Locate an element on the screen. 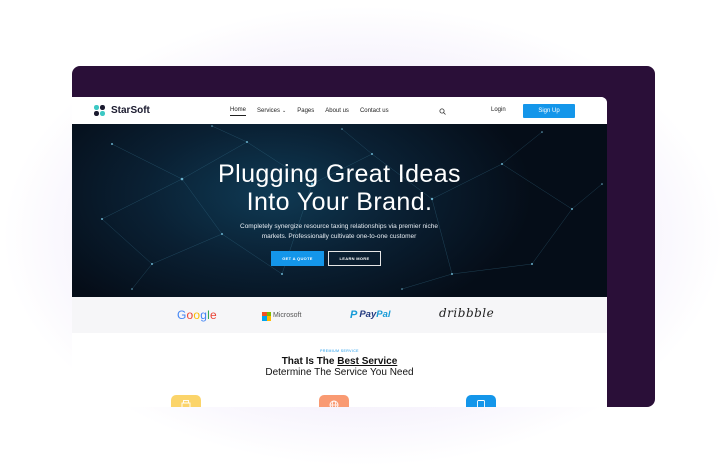  nav-item-contact: Contact us is located at coordinates (374, 111).